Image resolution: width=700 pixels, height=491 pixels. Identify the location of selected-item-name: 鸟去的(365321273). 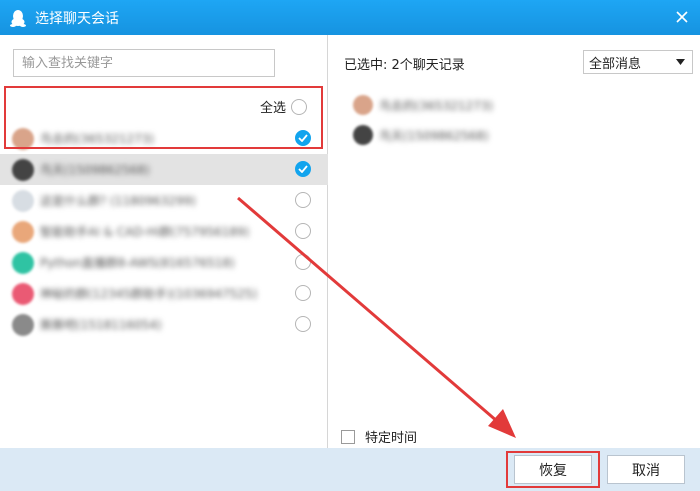
(436, 105).